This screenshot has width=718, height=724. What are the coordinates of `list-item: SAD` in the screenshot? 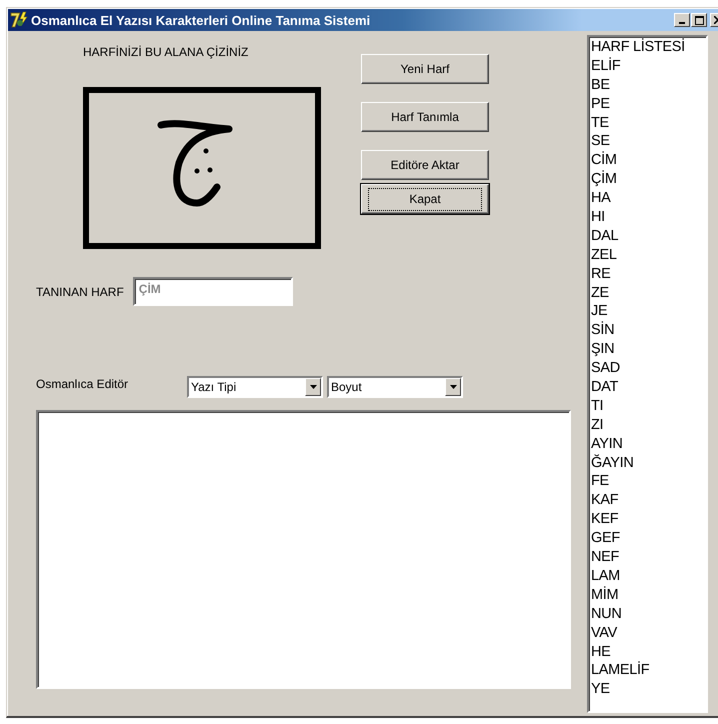 It's located at (648, 368).